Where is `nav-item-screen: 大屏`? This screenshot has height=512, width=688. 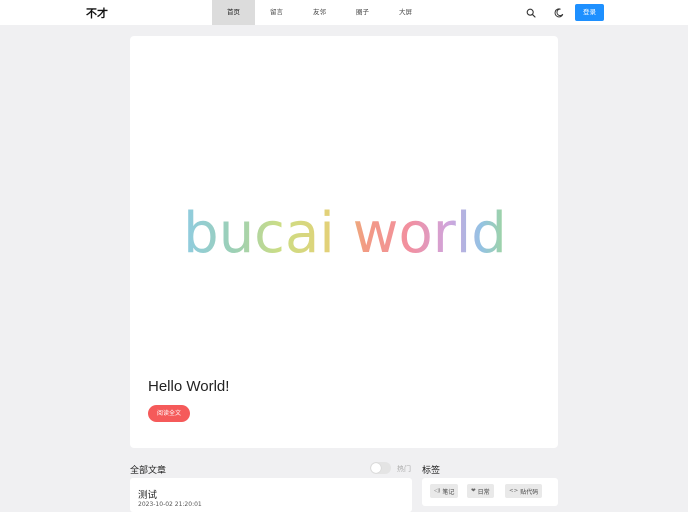
nav-item-screen: 大屏 is located at coordinates (405, 12).